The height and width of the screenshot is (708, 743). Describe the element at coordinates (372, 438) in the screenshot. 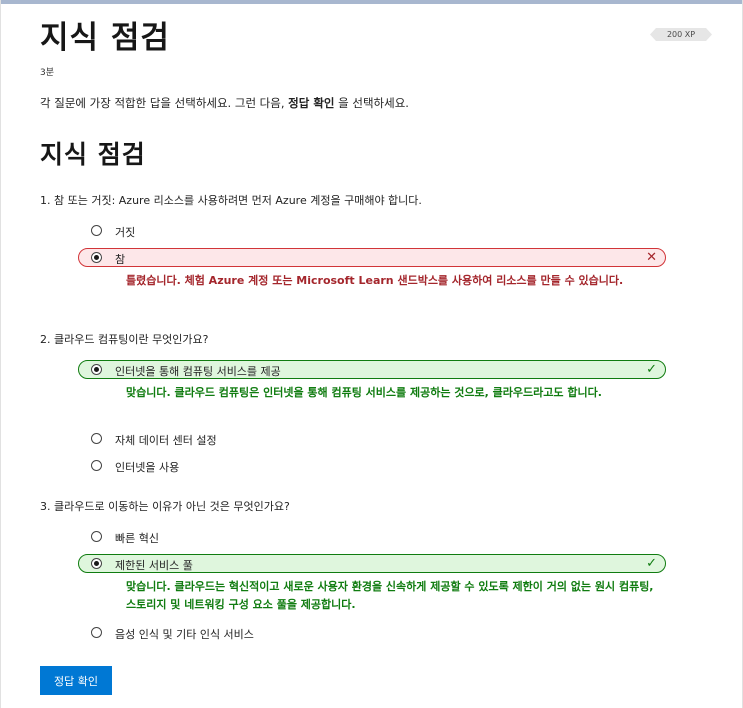

I see `q2-option-own-datacenter: 자체 데이터 센터 설정` at that location.